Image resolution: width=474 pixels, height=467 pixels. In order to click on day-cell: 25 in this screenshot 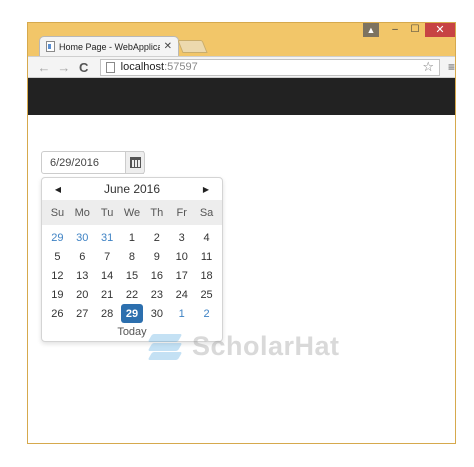, I will do `click(206, 294)`.